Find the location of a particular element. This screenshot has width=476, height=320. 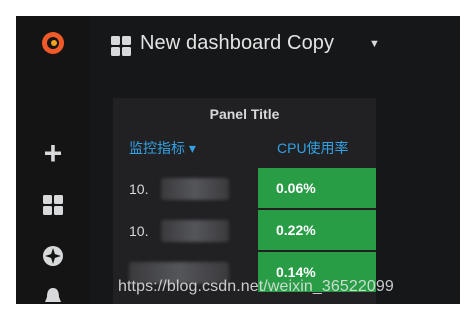

dashboard-title: New dashboard Copy is located at coordinates (237, 43).